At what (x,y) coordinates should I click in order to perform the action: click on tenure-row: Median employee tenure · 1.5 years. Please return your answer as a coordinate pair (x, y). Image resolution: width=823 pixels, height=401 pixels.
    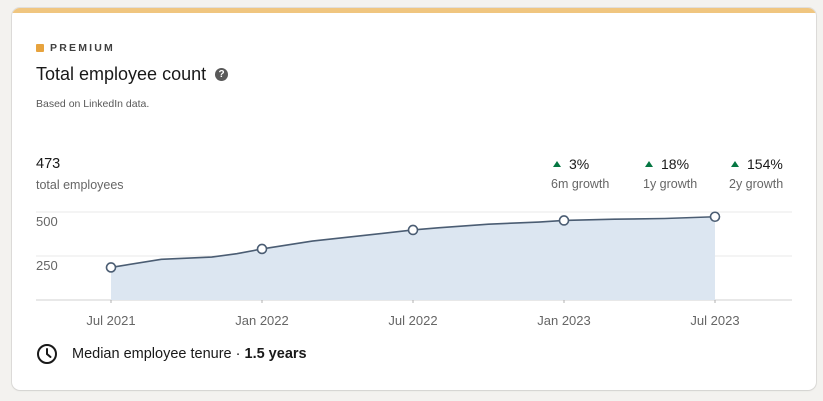
    Looking at the image, I should click on (171, 354).